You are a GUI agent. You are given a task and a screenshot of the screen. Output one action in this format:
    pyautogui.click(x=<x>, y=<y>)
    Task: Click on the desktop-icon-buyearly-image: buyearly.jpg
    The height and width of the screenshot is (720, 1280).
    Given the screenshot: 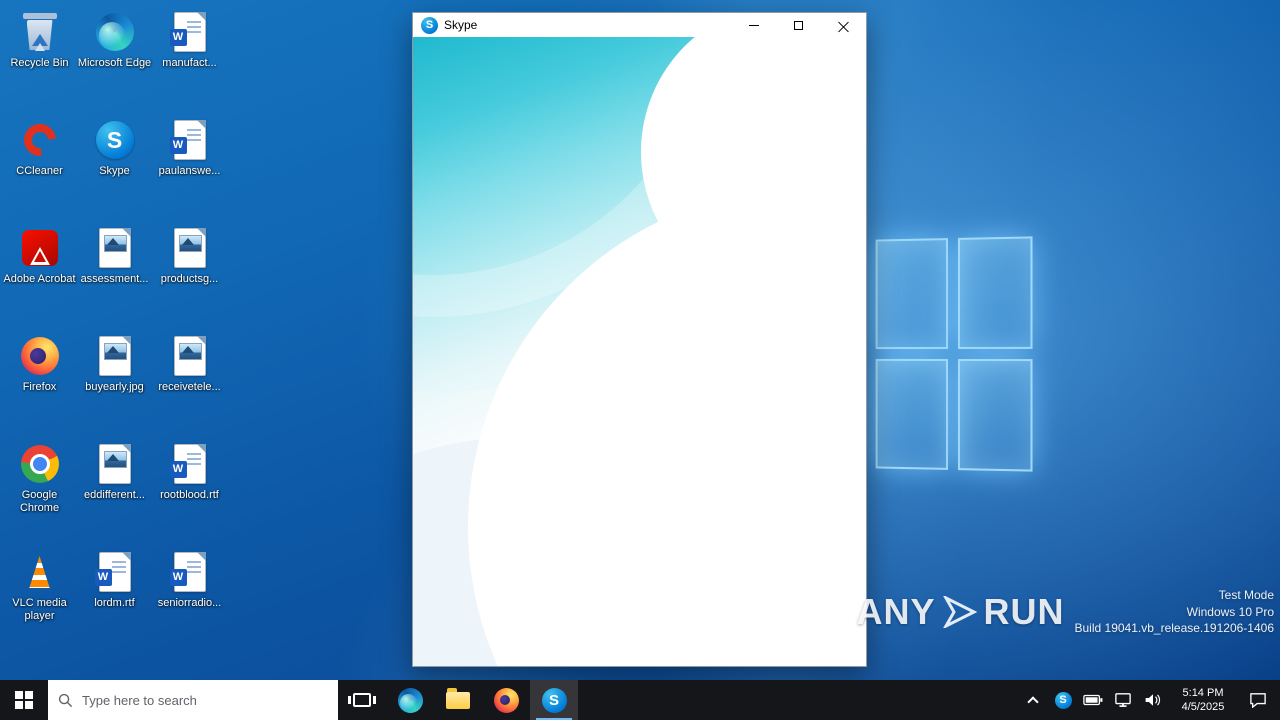 What is the action you would take?
    pyautogui.click(x=115, y=384)
    